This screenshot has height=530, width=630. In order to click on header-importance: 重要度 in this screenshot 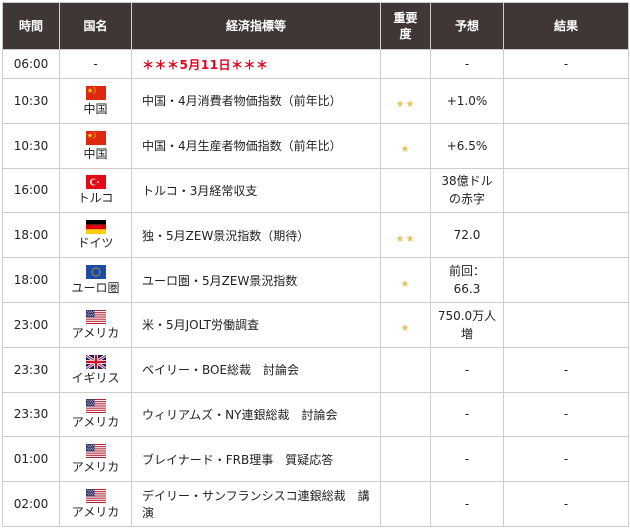, I will do `click(405, 26)`.